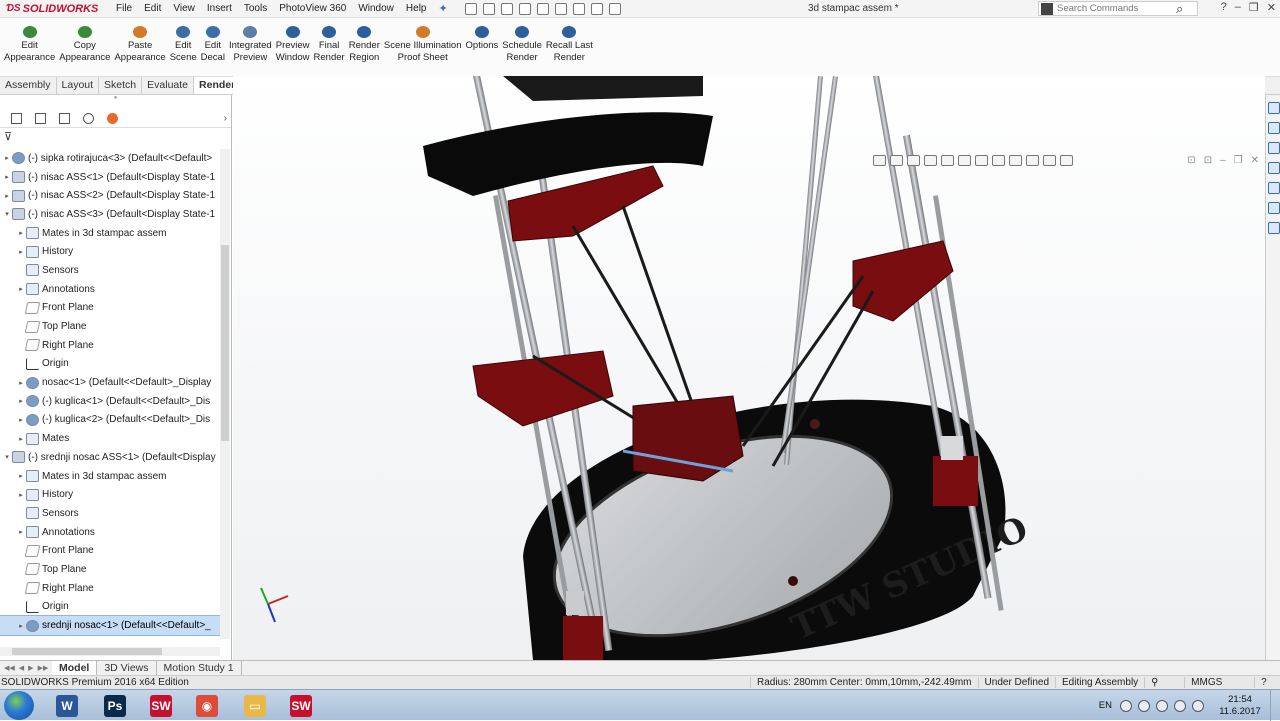 The image size is (1280, 721). What do you see at coordinates (1015, 160) in the screenshot?
I see `edit-appearance-hud-icon` at bounding box center [1015, 160].